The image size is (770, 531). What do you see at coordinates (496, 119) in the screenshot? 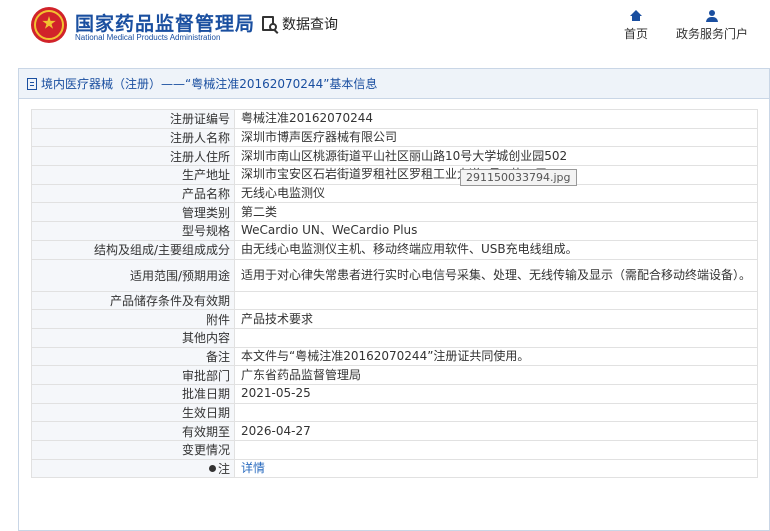
I see `field-value: 粤械注准20162070244` at bounding box center [496, 119].